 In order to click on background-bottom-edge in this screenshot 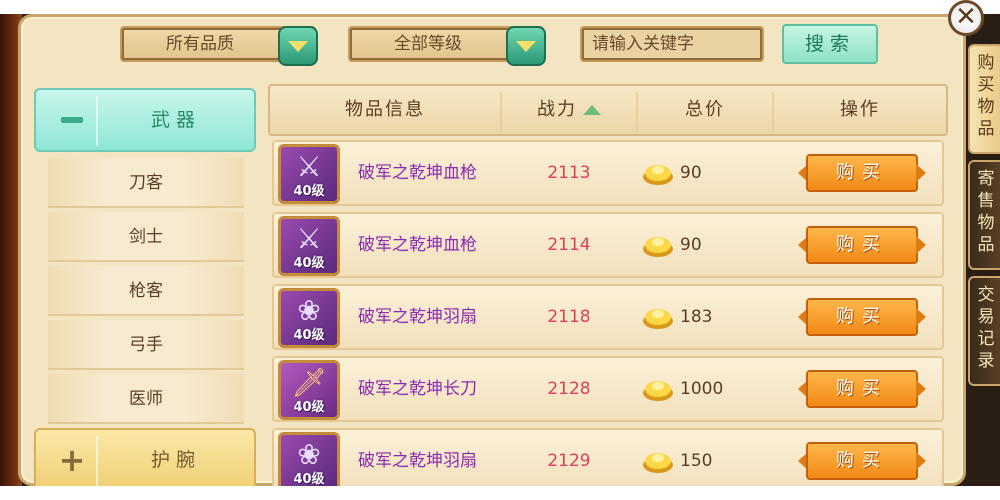, I will do `click(500, 493)`.